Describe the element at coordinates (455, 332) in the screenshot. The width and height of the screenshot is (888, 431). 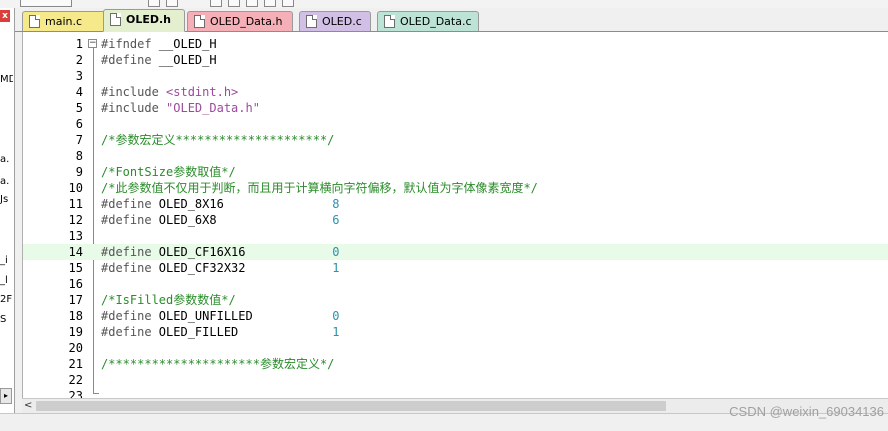
I see `code-line: 19 #define OLED_FILLED 1` at that location.